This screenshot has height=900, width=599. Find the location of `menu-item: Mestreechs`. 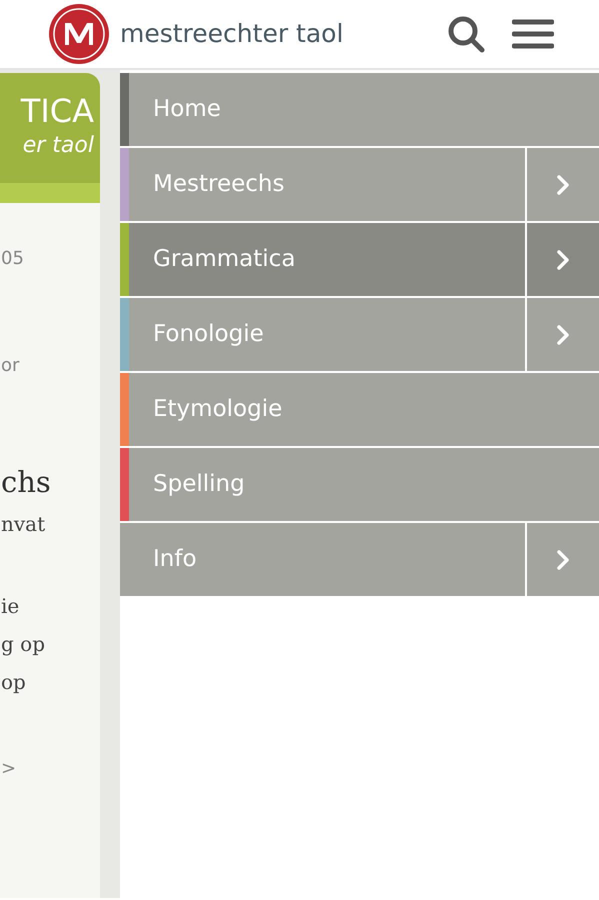

menu-item: Mestreechs is located at coordinates (322, 184).